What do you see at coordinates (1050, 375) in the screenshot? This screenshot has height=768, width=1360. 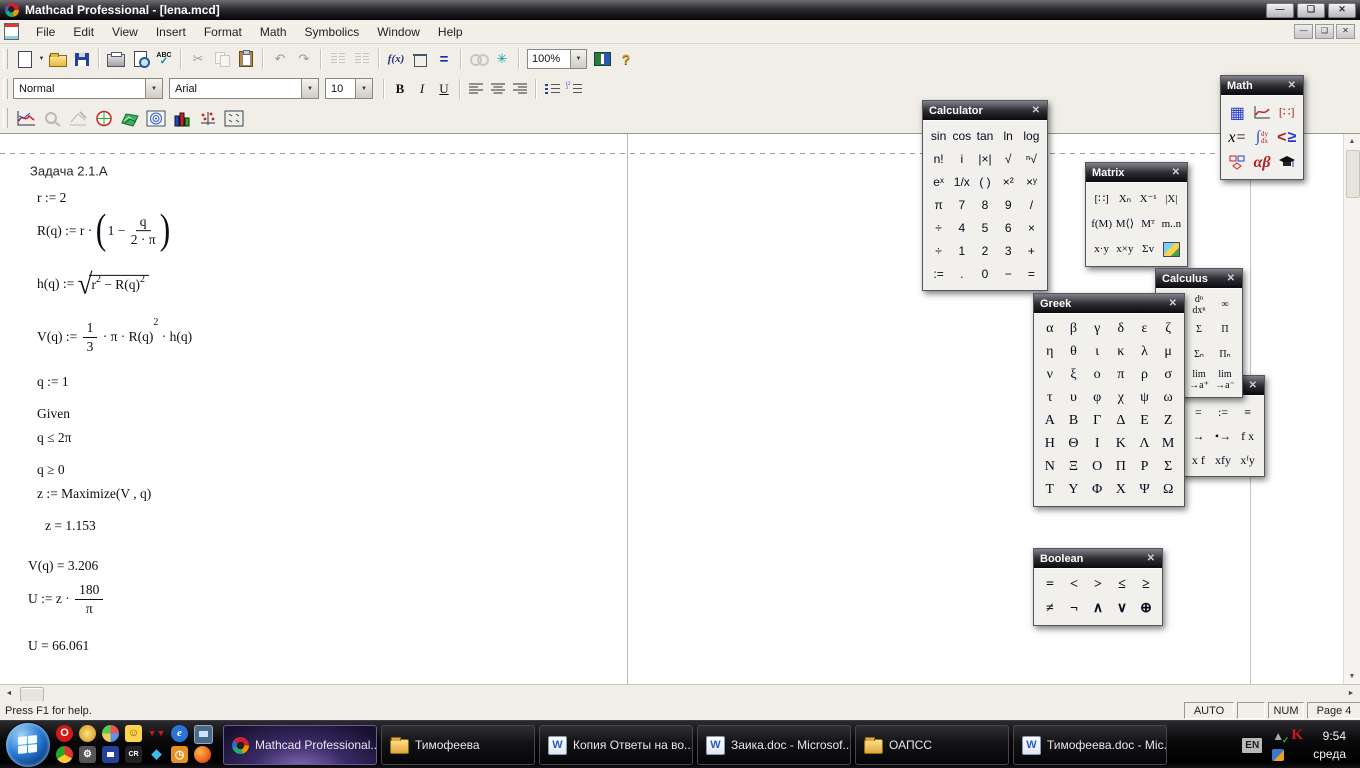 I see `greek-key: ν` at bounding box center [1050, 375].